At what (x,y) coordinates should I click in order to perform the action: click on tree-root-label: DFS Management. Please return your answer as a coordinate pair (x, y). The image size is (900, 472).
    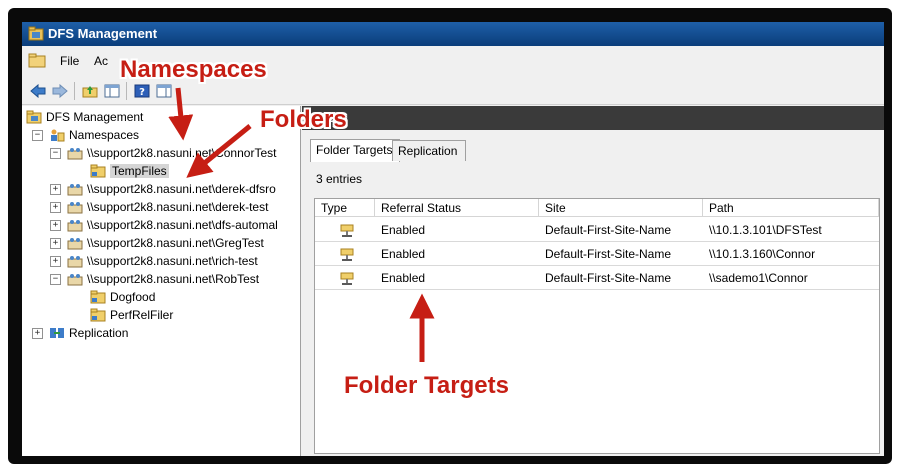
    Looking at the image, I should click on (95, 117).